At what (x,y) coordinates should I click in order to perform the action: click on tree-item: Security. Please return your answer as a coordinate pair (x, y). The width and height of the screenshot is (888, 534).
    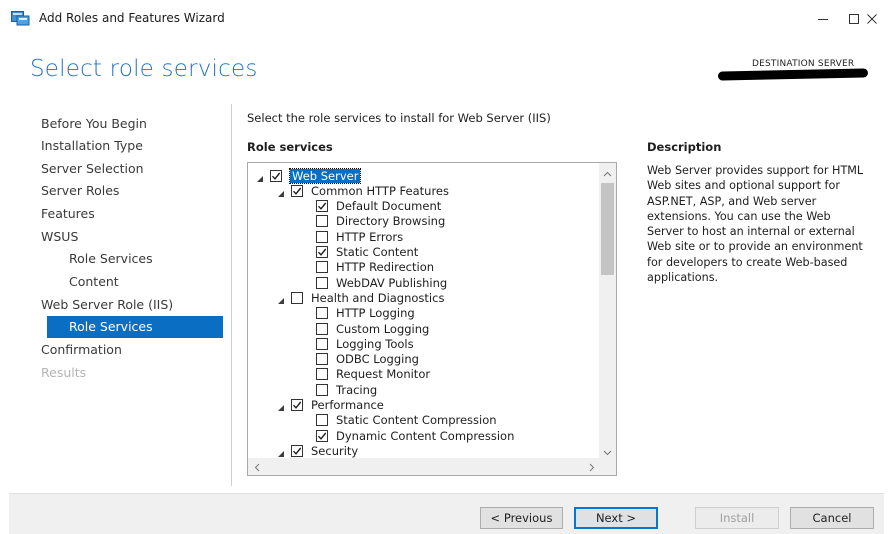
    Looking at the image, I should click on (317, 450).